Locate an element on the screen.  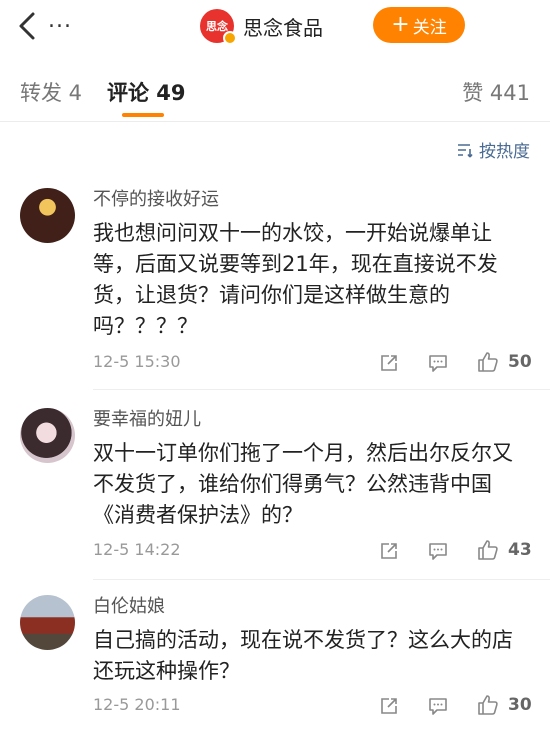
sort-icon is located at coordinates (465, 150).